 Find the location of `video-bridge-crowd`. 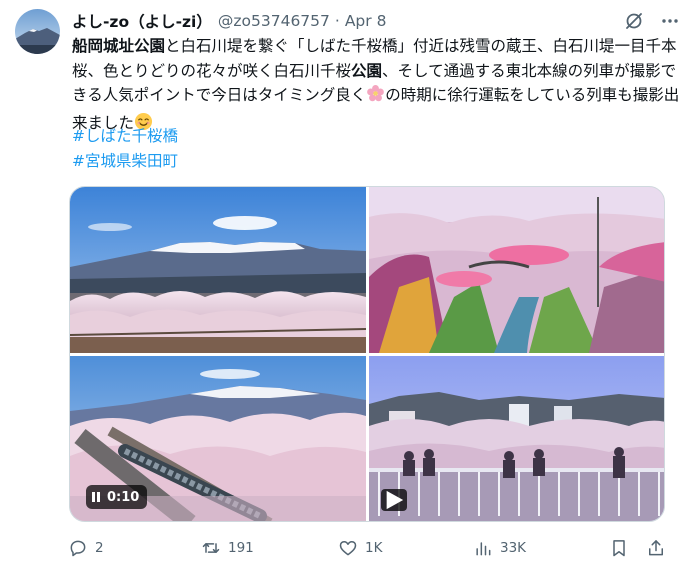

video-bridge-crowd is located at coordinates (516, 438).